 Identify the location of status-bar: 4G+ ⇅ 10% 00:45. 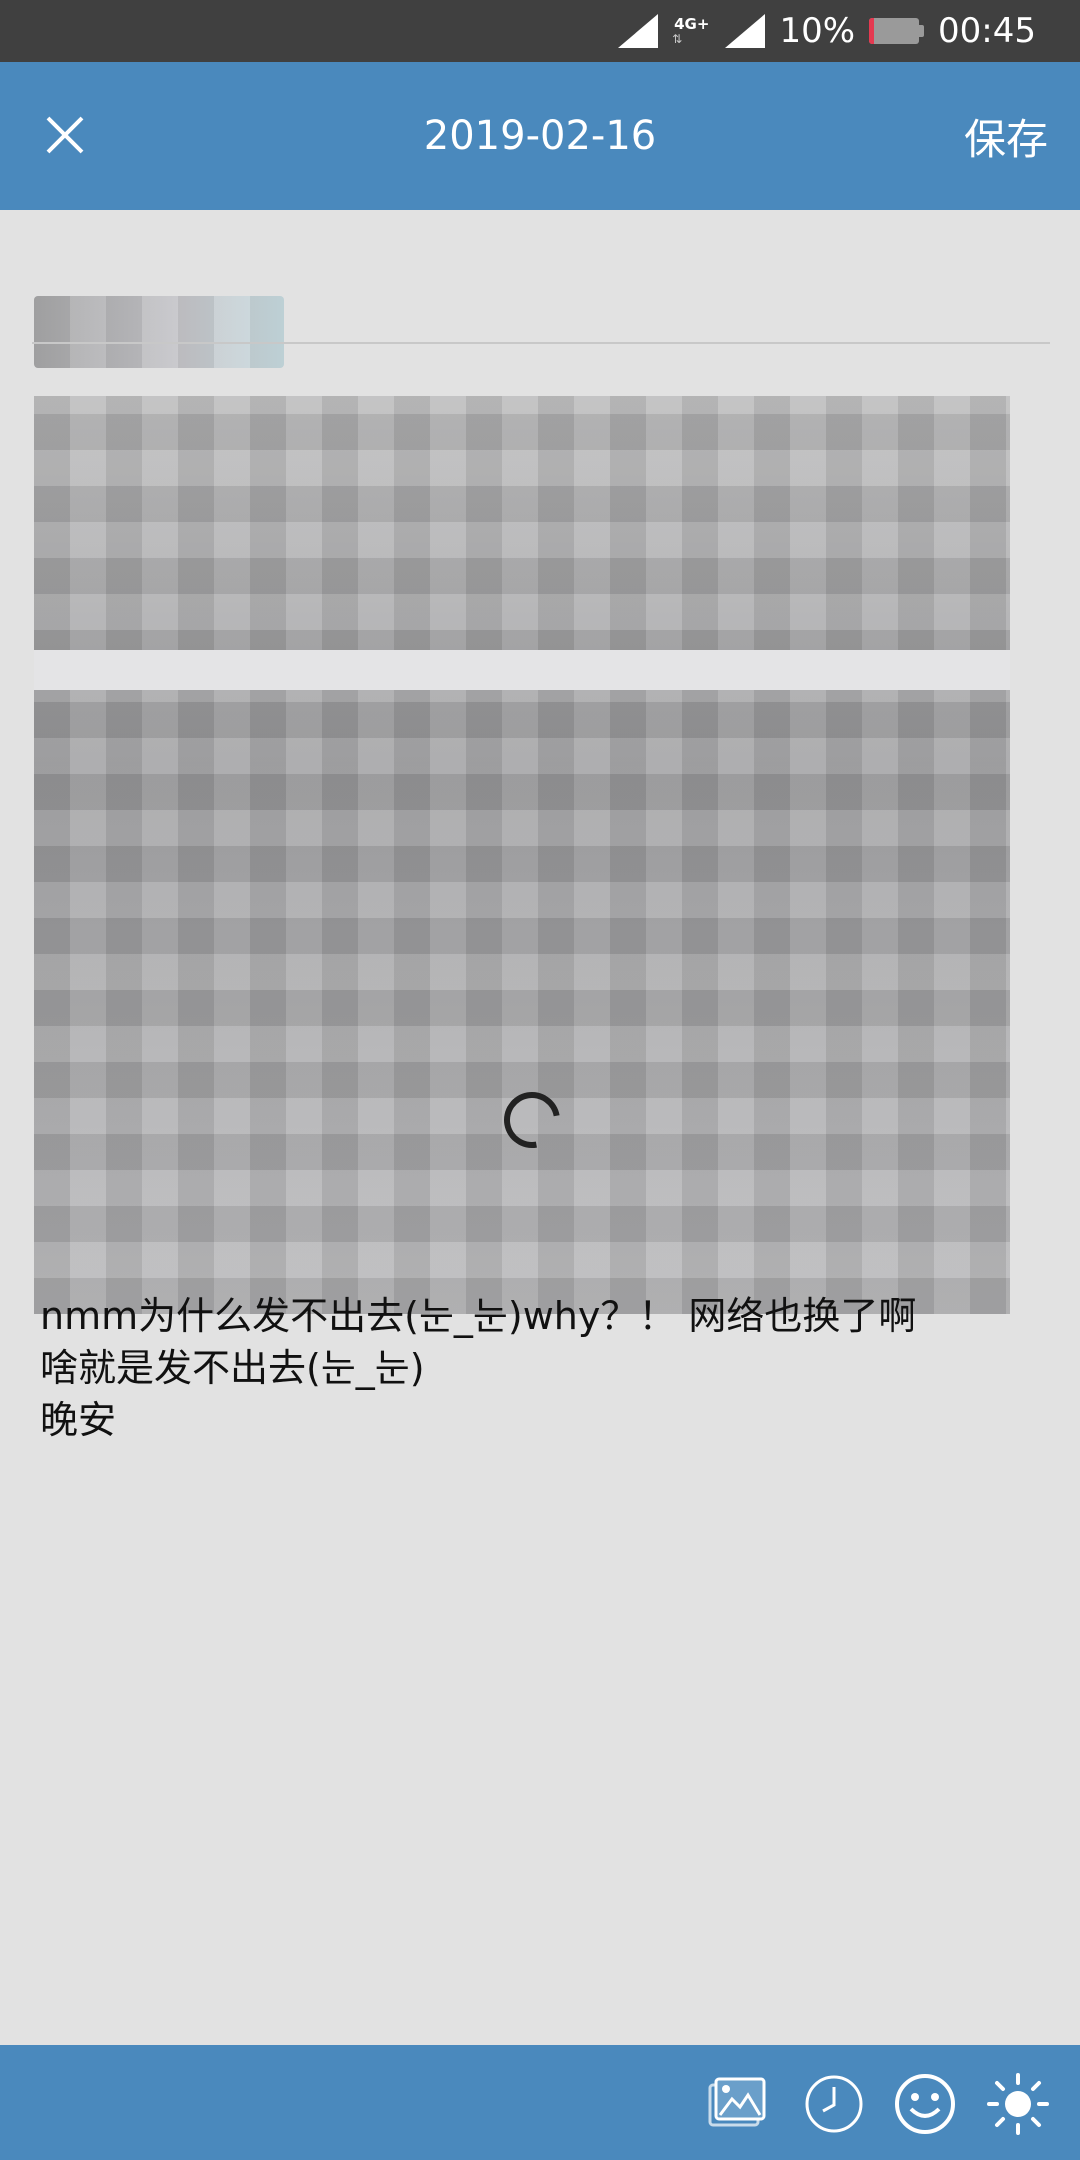
(540, 31).